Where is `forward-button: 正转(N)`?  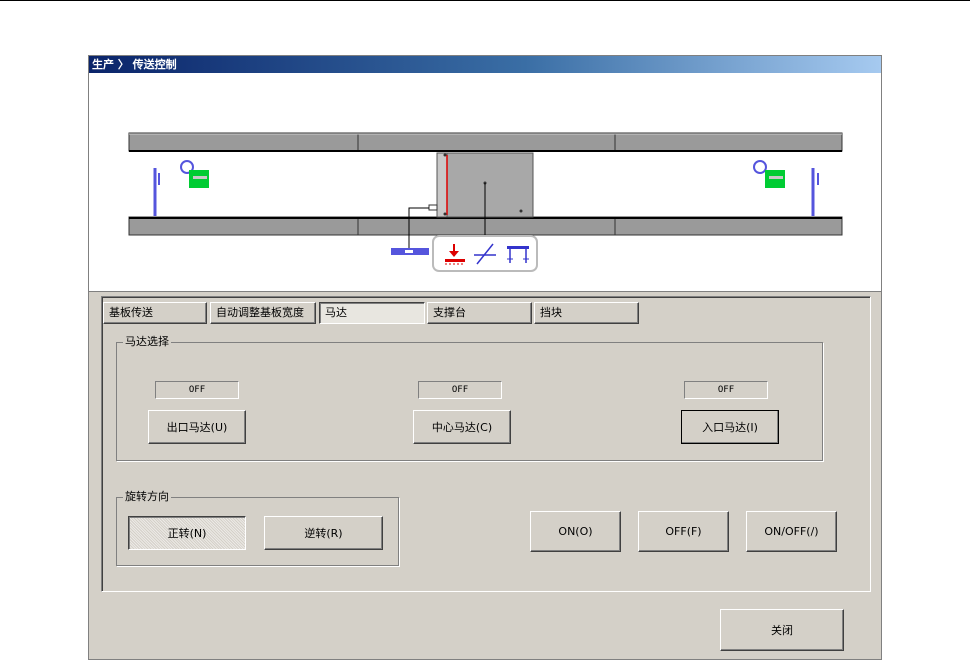
forward-button: 正转(N) is located at coordinates (187, 533).